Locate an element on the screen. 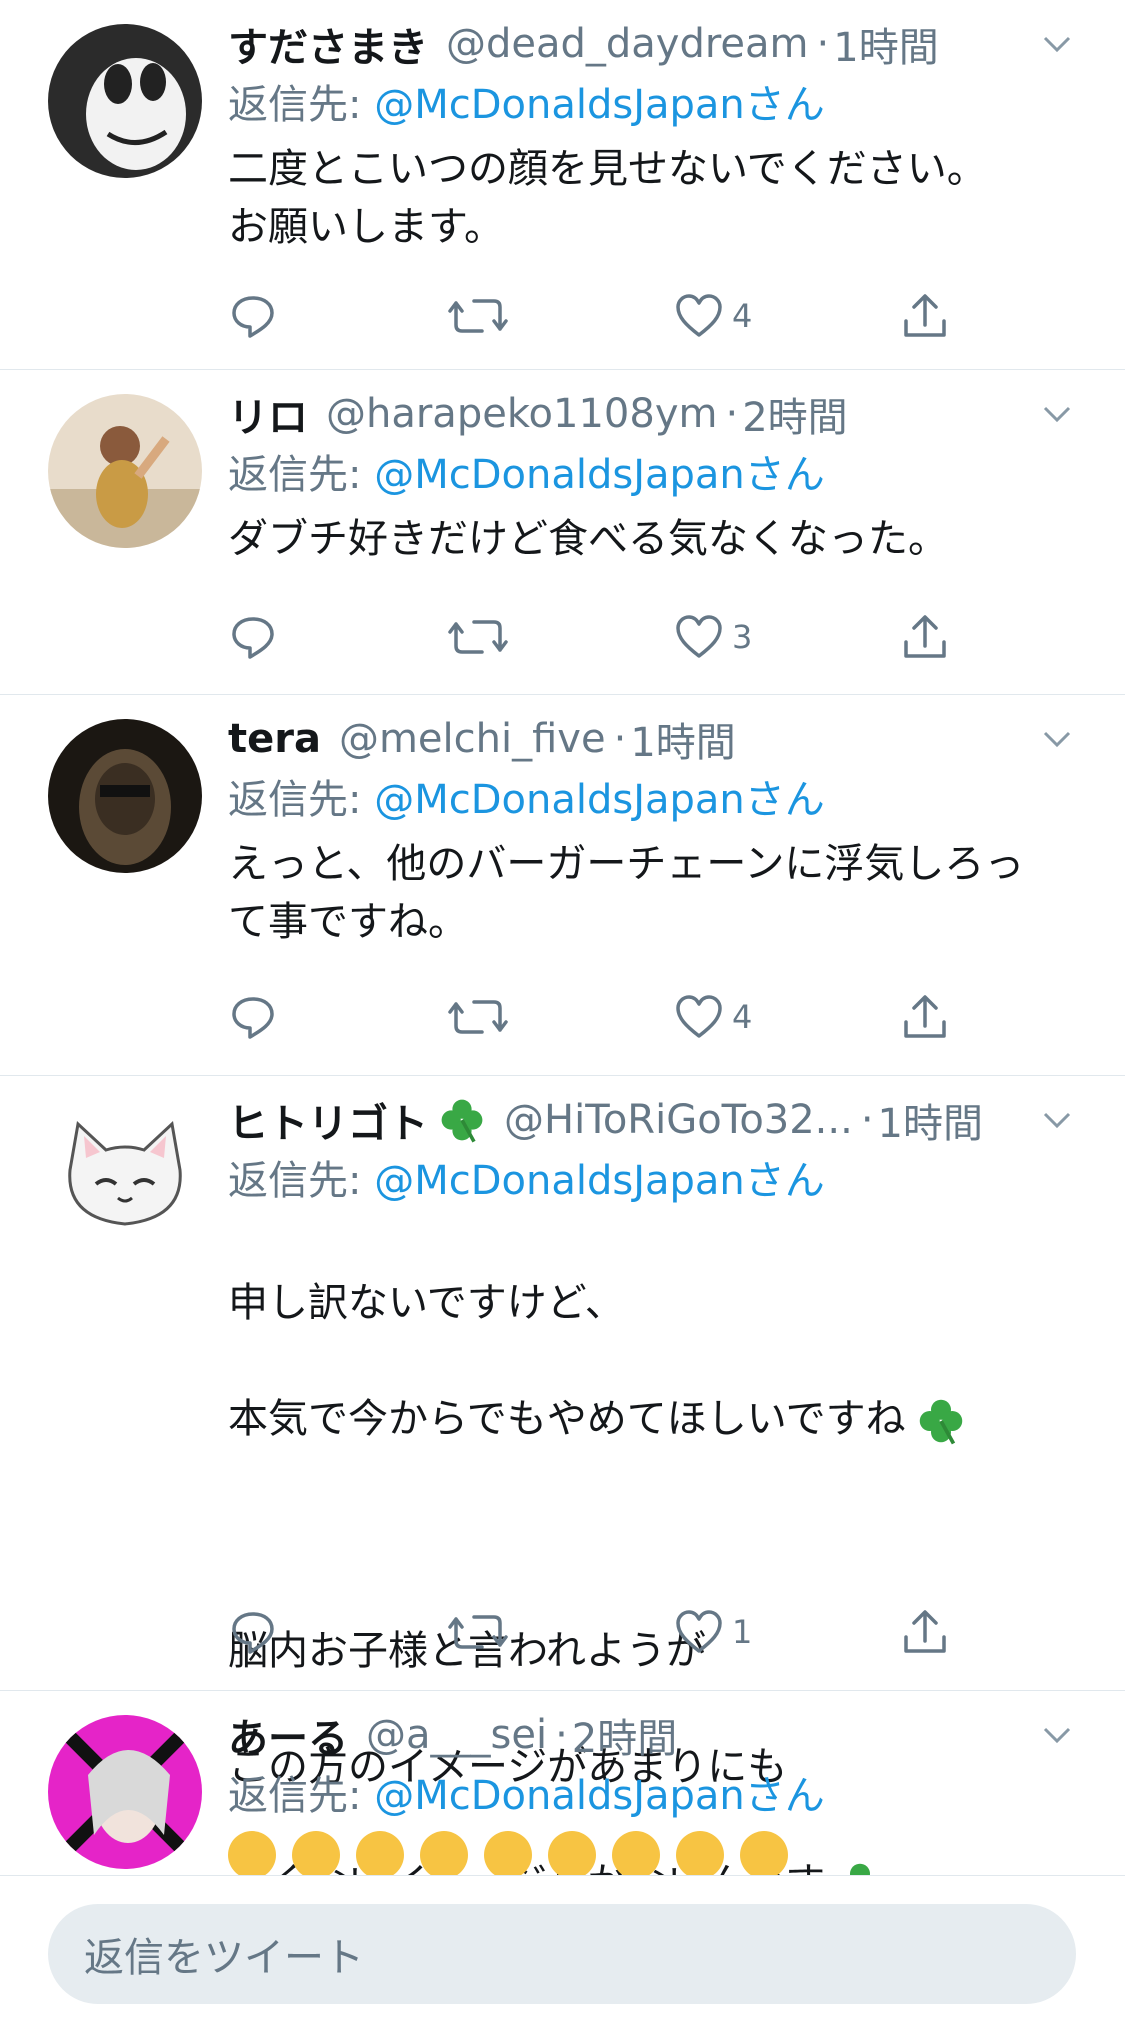  emoji-row is located at coordinates (652, 1853).